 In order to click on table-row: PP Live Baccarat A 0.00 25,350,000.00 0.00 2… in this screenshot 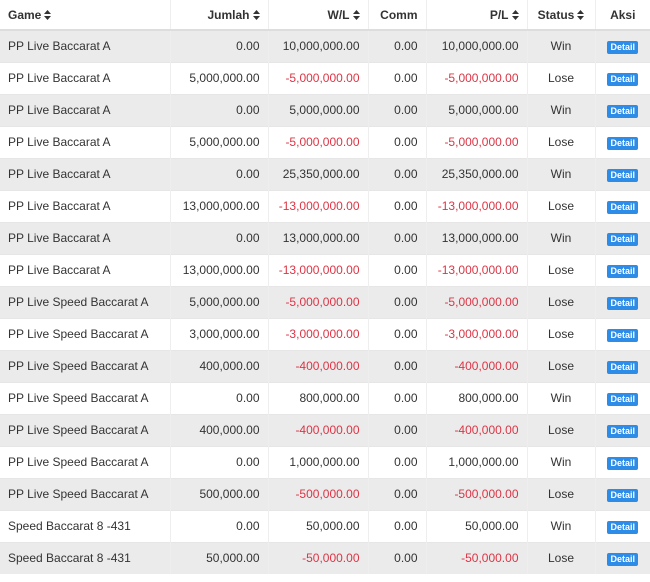, I will do `click(325, 173)`.